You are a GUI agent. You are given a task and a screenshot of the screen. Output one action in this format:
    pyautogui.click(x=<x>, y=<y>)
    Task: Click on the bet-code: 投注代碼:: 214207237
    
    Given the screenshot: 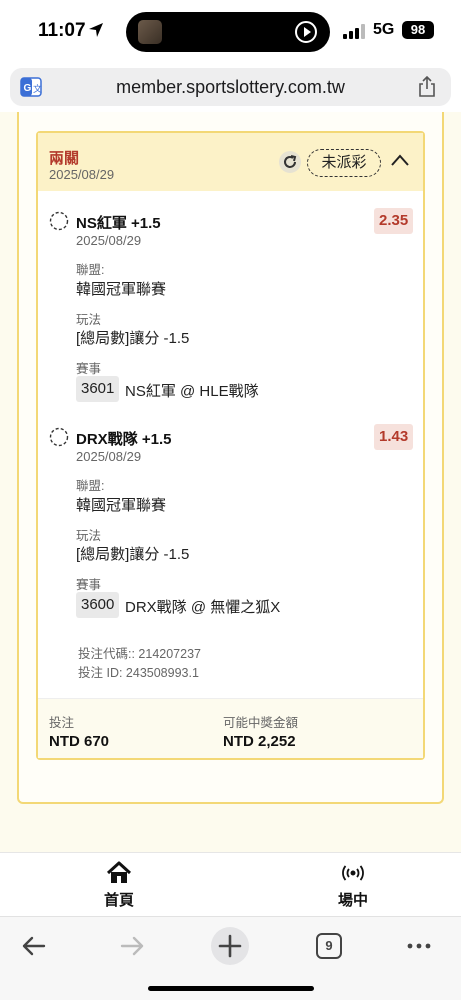 What is the action you would take?
    pyautogui.click(x=139, y=654)
    